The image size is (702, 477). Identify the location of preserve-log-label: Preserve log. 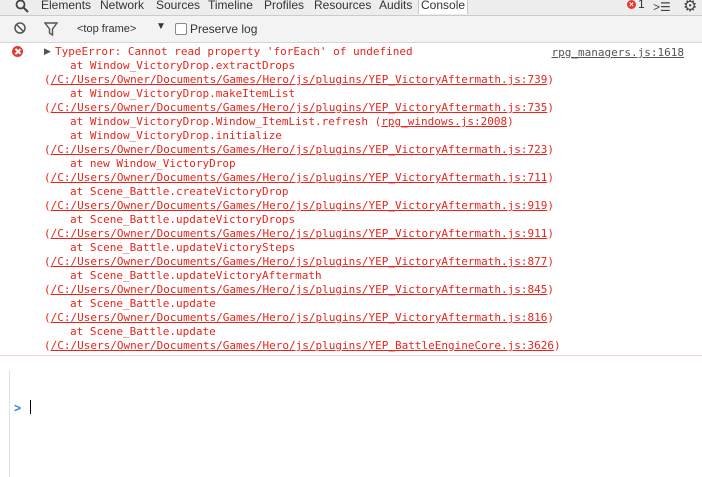
(223, 29).